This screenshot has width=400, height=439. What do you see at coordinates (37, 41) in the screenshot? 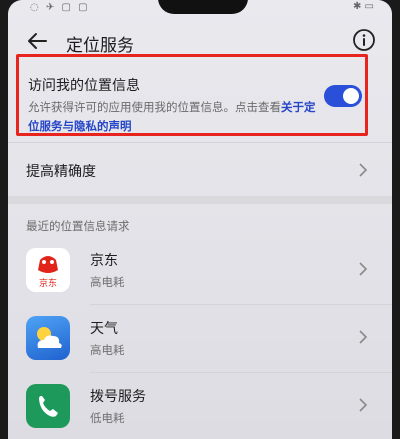
I see `back-arrow-icon` at bounding box center [37, 41].